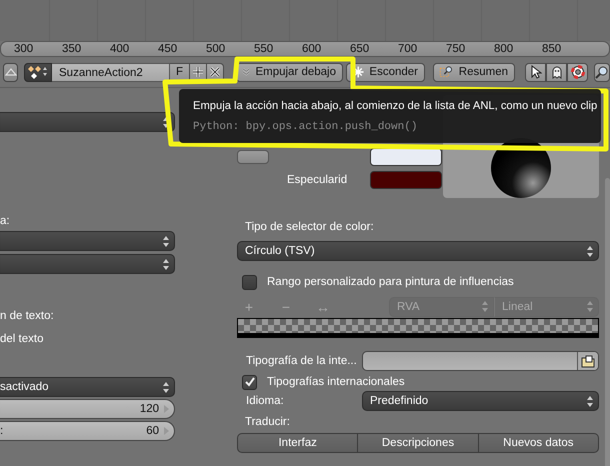  Describe the element at coordinates (265, 401) in the screenshot. I see `setting-label: Idioma:` at that location.